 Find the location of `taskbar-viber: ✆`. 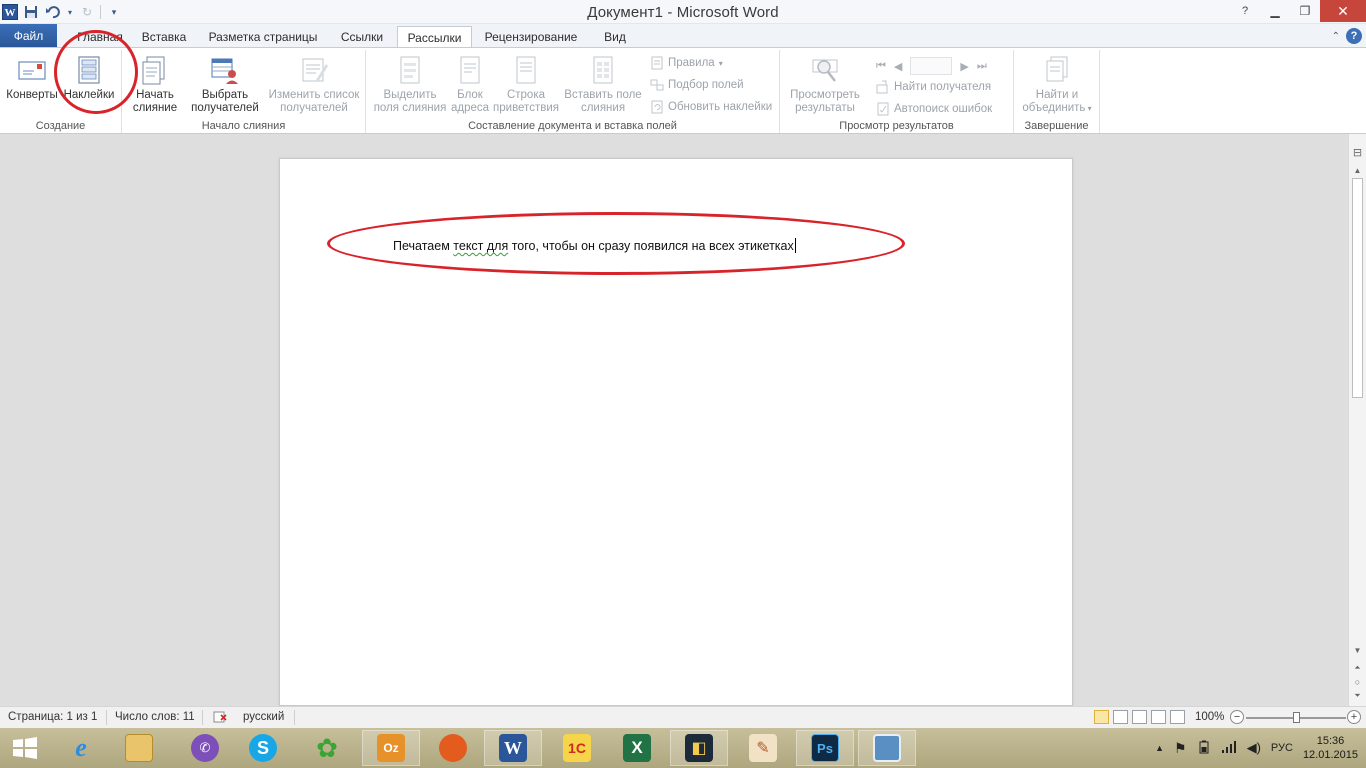

taskbar-viber: ✆ is located at coordinates (205, 748).